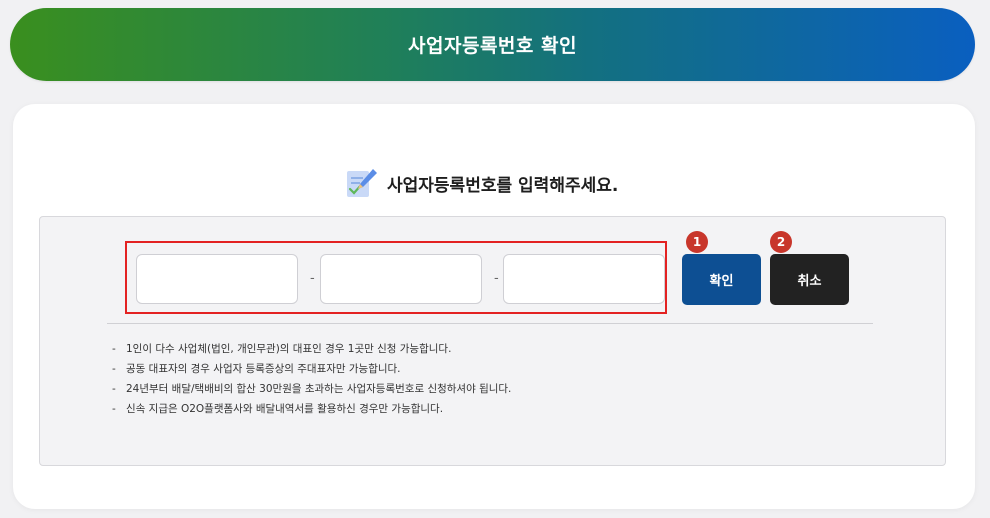 The image size is (990, 518). I want to click on cancel-button: 취소, so click(809, 279).